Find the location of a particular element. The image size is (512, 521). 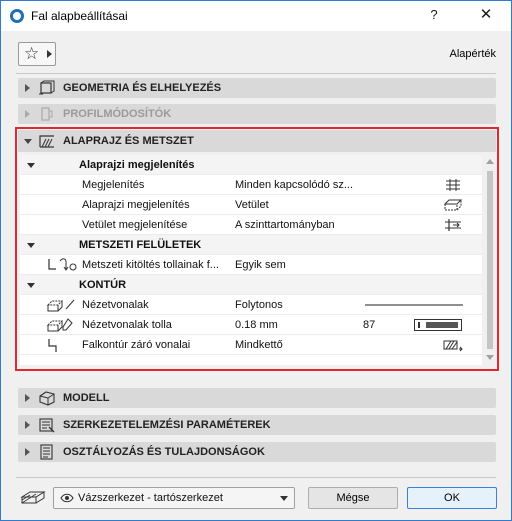

section-label: OSZTÁLYOZÁS ÉS TULAJDONSÁGOK is located at coordinates (164, 452).